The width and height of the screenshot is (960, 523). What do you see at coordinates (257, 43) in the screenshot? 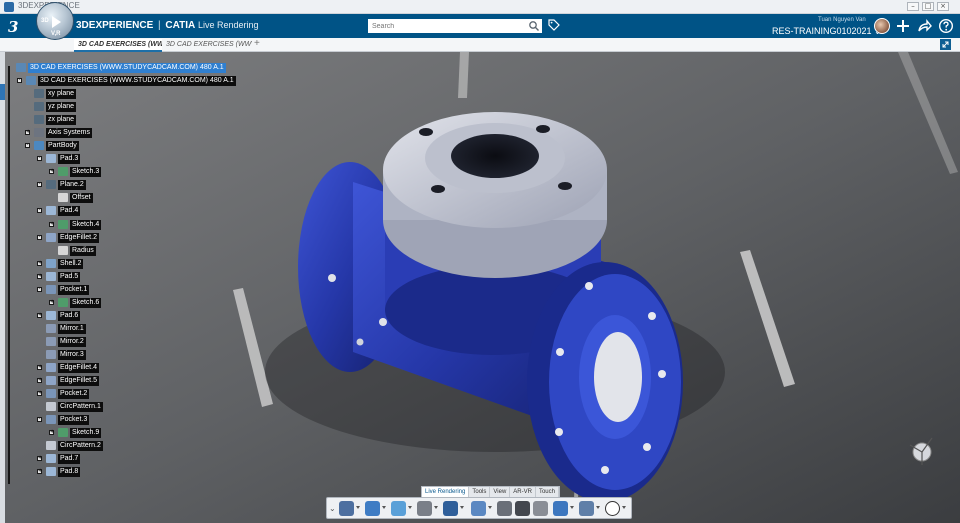
I see `add-tab-button: +` at bounding box center [257, 43].